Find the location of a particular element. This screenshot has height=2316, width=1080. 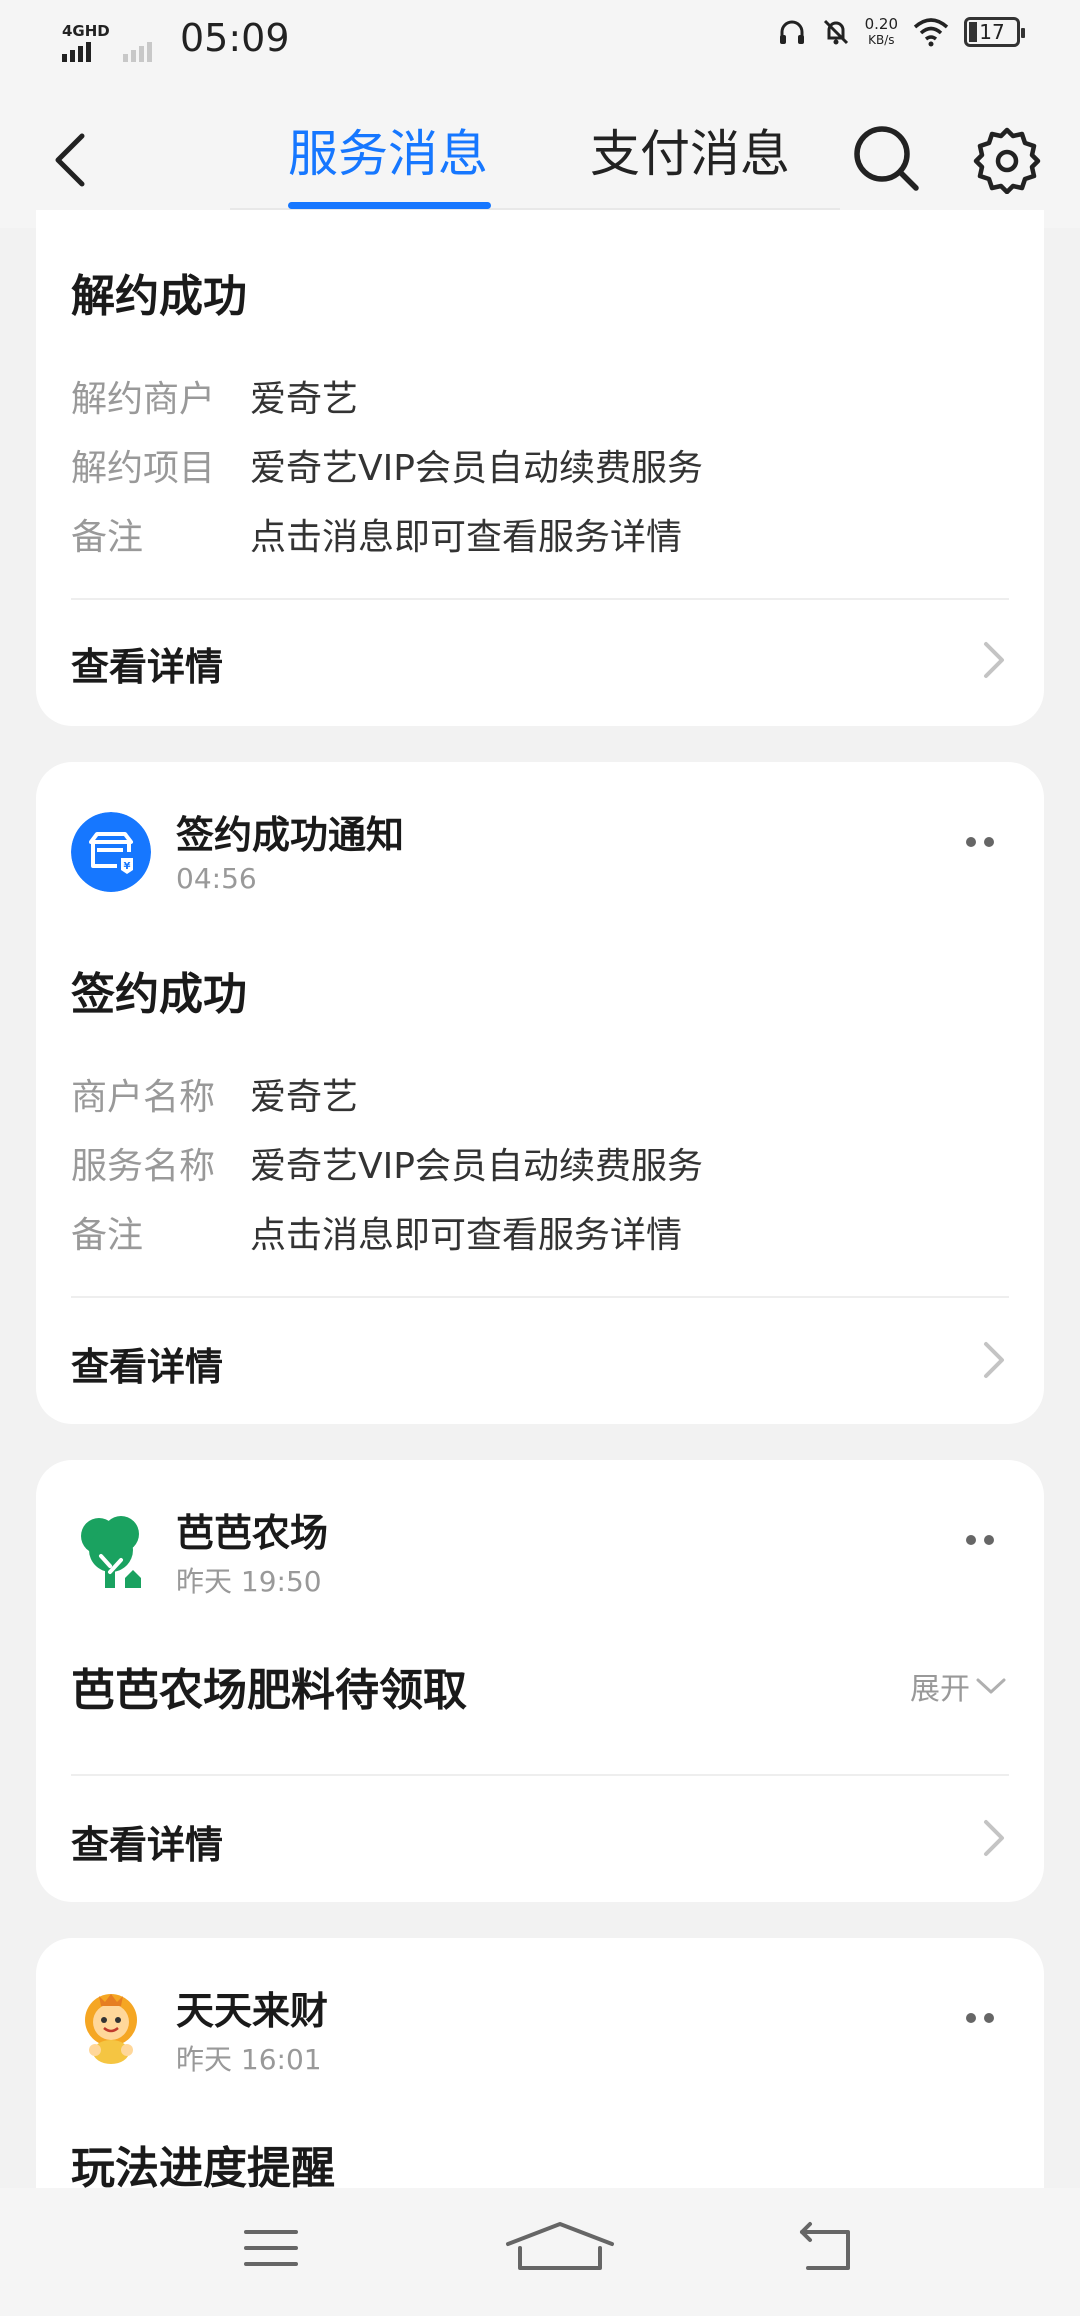

app-name: 天天来财 is located at coordinates (252, 2011).